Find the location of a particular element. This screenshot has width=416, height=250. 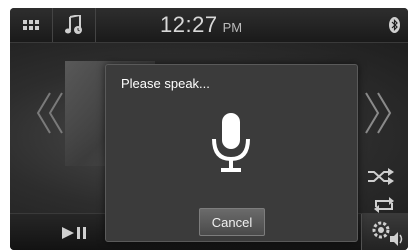

repeat-icon is located at coordinates (384, 205).